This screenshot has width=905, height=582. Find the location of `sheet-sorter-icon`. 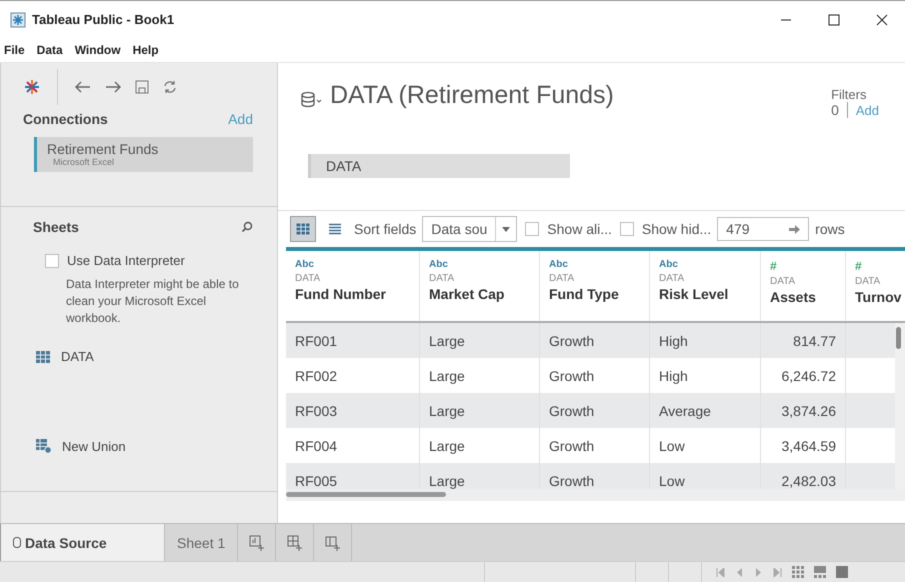

sheet-sorter-icon is located at coordinates (798, 572).